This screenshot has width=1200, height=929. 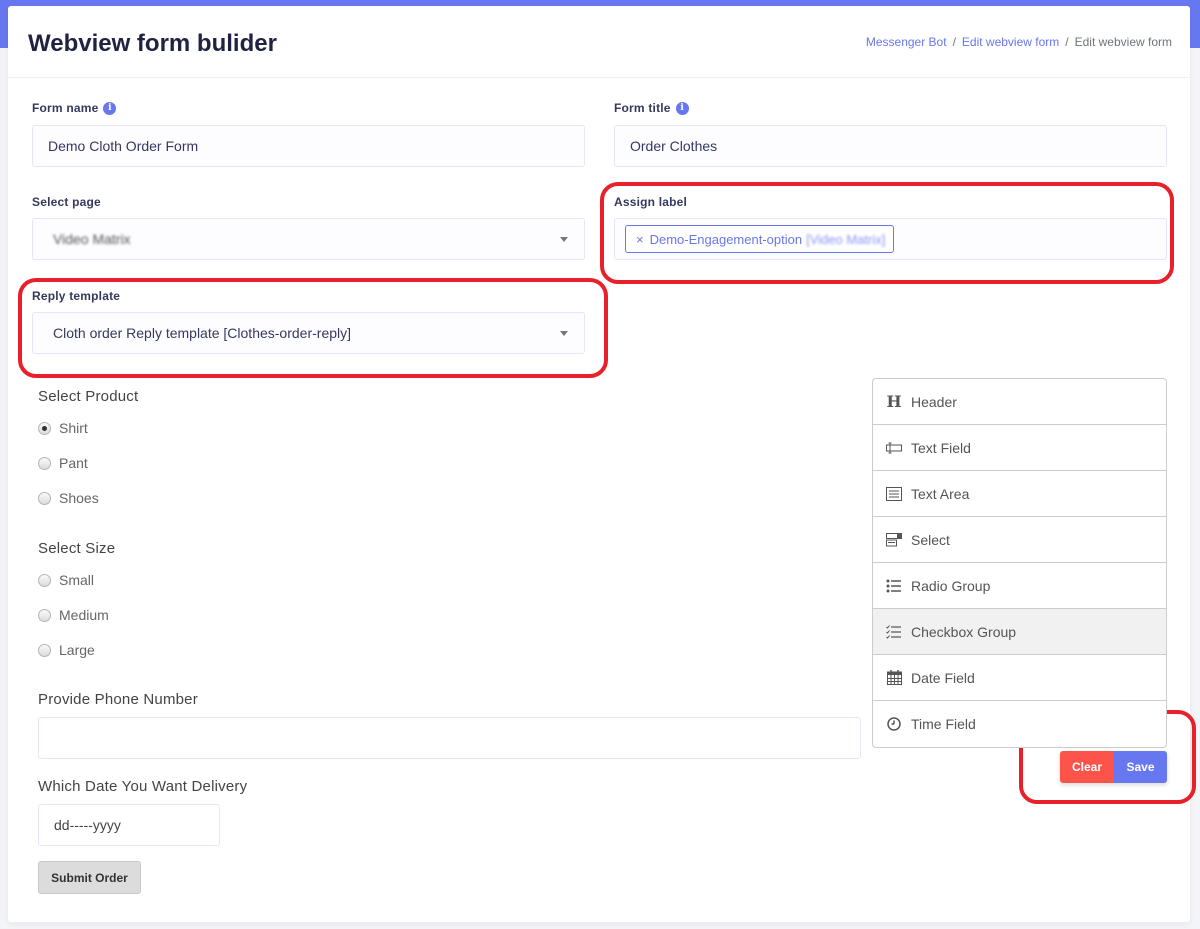 What do you see at coordinates (66, 202) in the screenshot?
I see `select-page-label: Select page` at bounding box center [66, 202].